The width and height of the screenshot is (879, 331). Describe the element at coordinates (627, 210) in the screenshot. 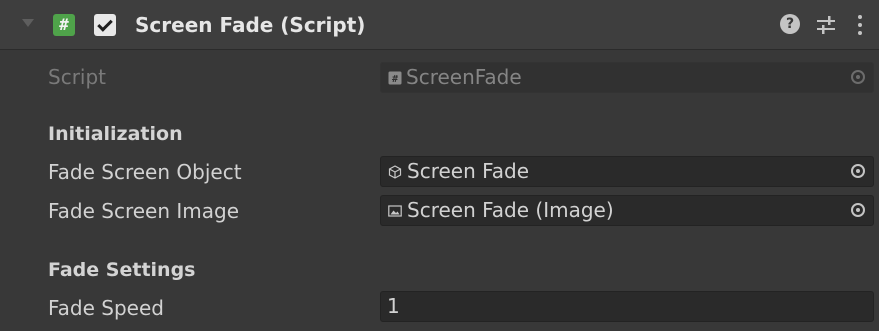

I see `fade-screen-image-field: Screen Fade (Image)` at that location.